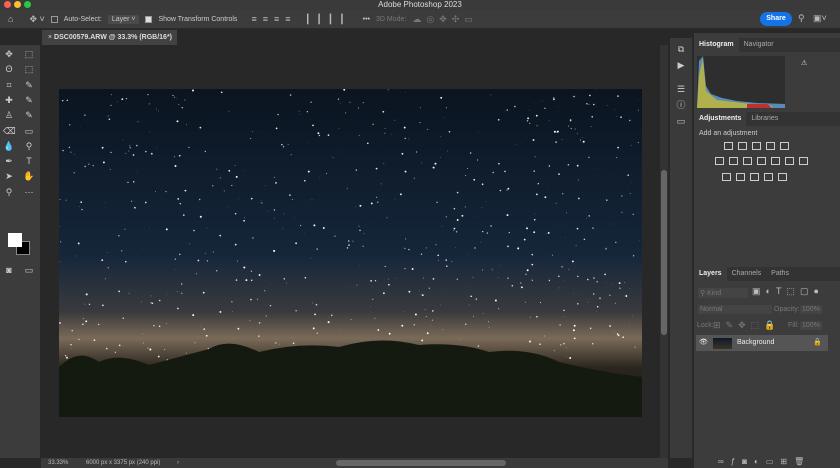 The image size is (840, 468). What do you see at coordinates (444, 19) in the screenshot?
I see `3d-tools-icons: ☁◎✥✣▭` at bounding box center [444, 19].